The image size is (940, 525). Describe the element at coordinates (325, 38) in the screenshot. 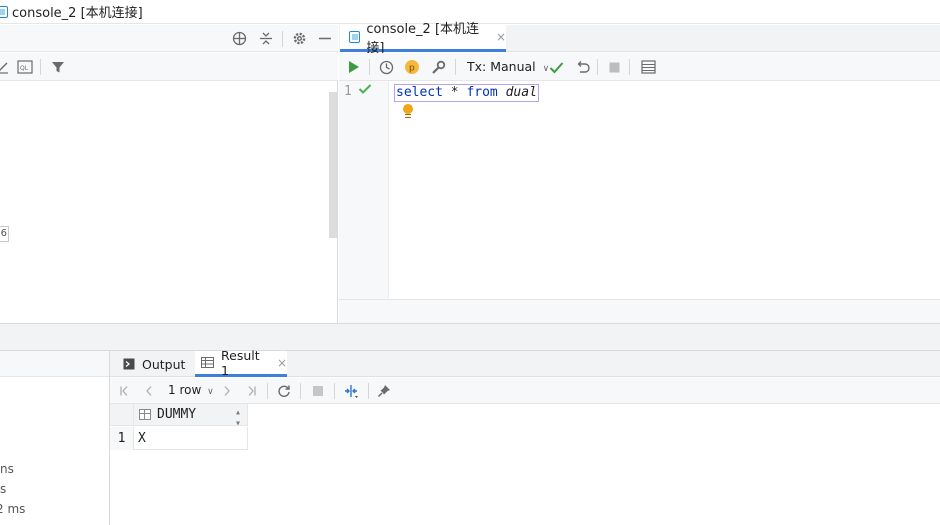

I see `minimize-icon` at that location.